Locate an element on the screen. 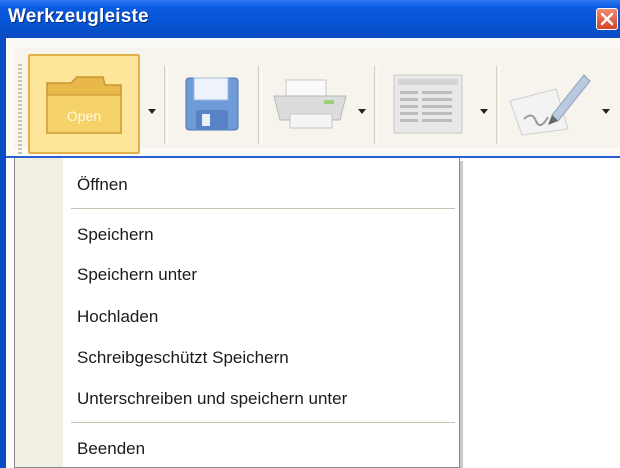 The width and height of the screenshot is (620, 468). sign-button is located at coordinates (550, 104).